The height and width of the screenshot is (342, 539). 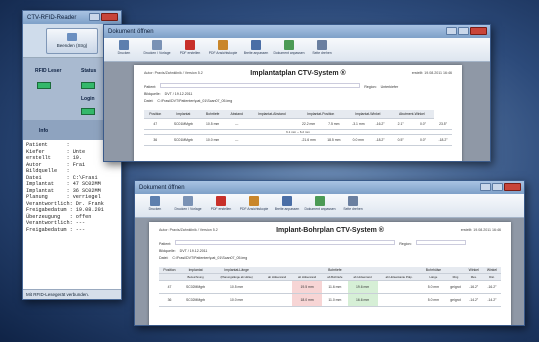 What do you see at coordinates (237, 277) in the screenshot?
I see `table-subheader: (Planungslänge ab Hülse)` at bounding box center [237, 277].